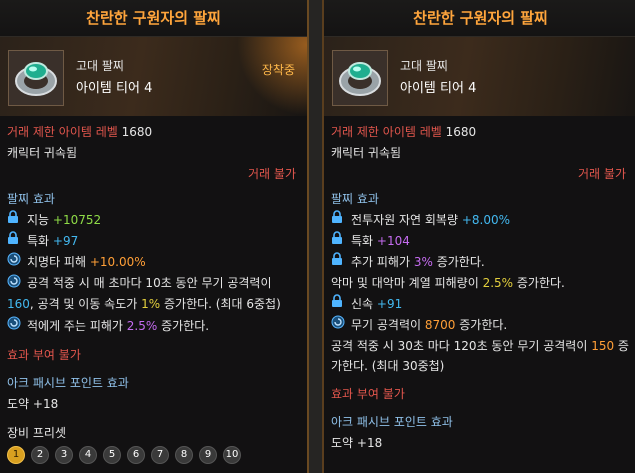 This screenshot has height=473, width=635. What do you see at coordinates (38, 220) in the screenshot?
I see `stat-label: 지능` at bounding box center [38, 220].